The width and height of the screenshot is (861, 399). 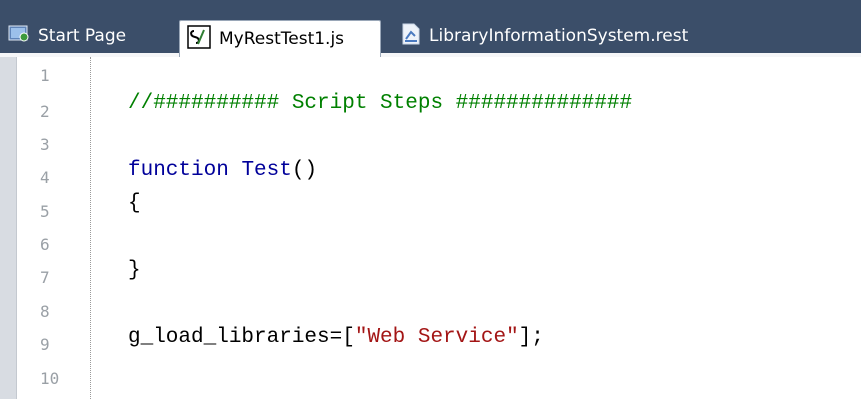 What do you see at coordinates (411, 36) in the screenshot?
I see `rest-file-icon` at bounding box center [411, 36].